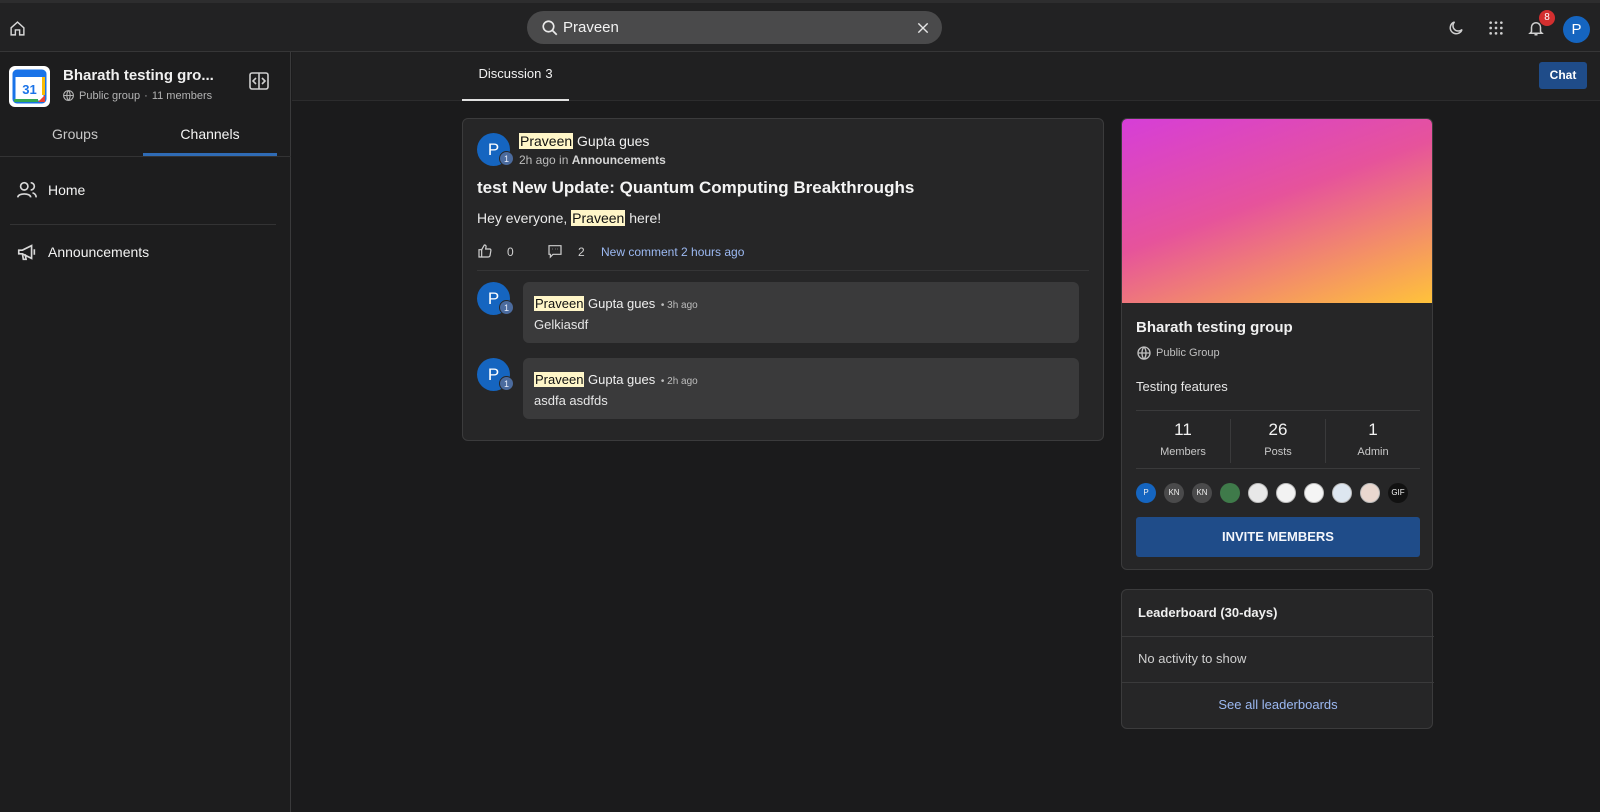 The image size is (1600, 812). What do you see at coordinates (561, 324) in the screenshot?
I see `comment-text: Gelkiasdf` at bounding box center [561, 324].